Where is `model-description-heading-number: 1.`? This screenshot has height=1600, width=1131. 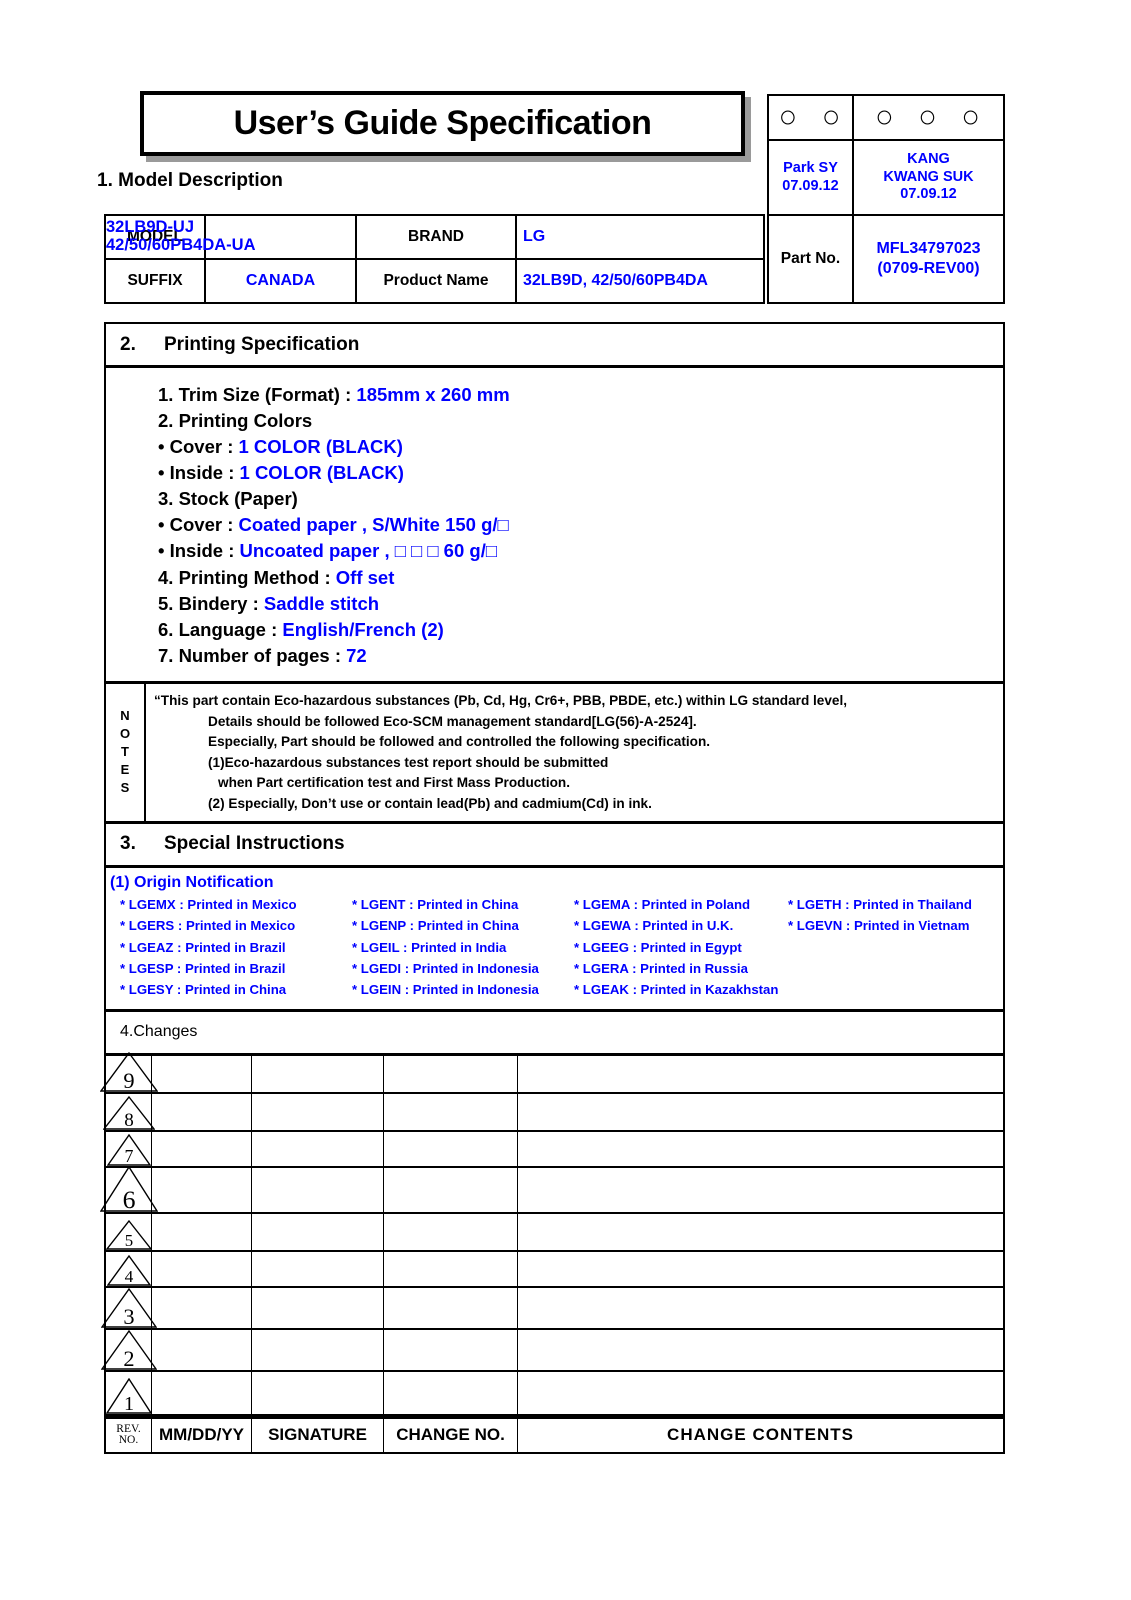
model-description-heading-number: 1. is located at coordinates (105, 180).